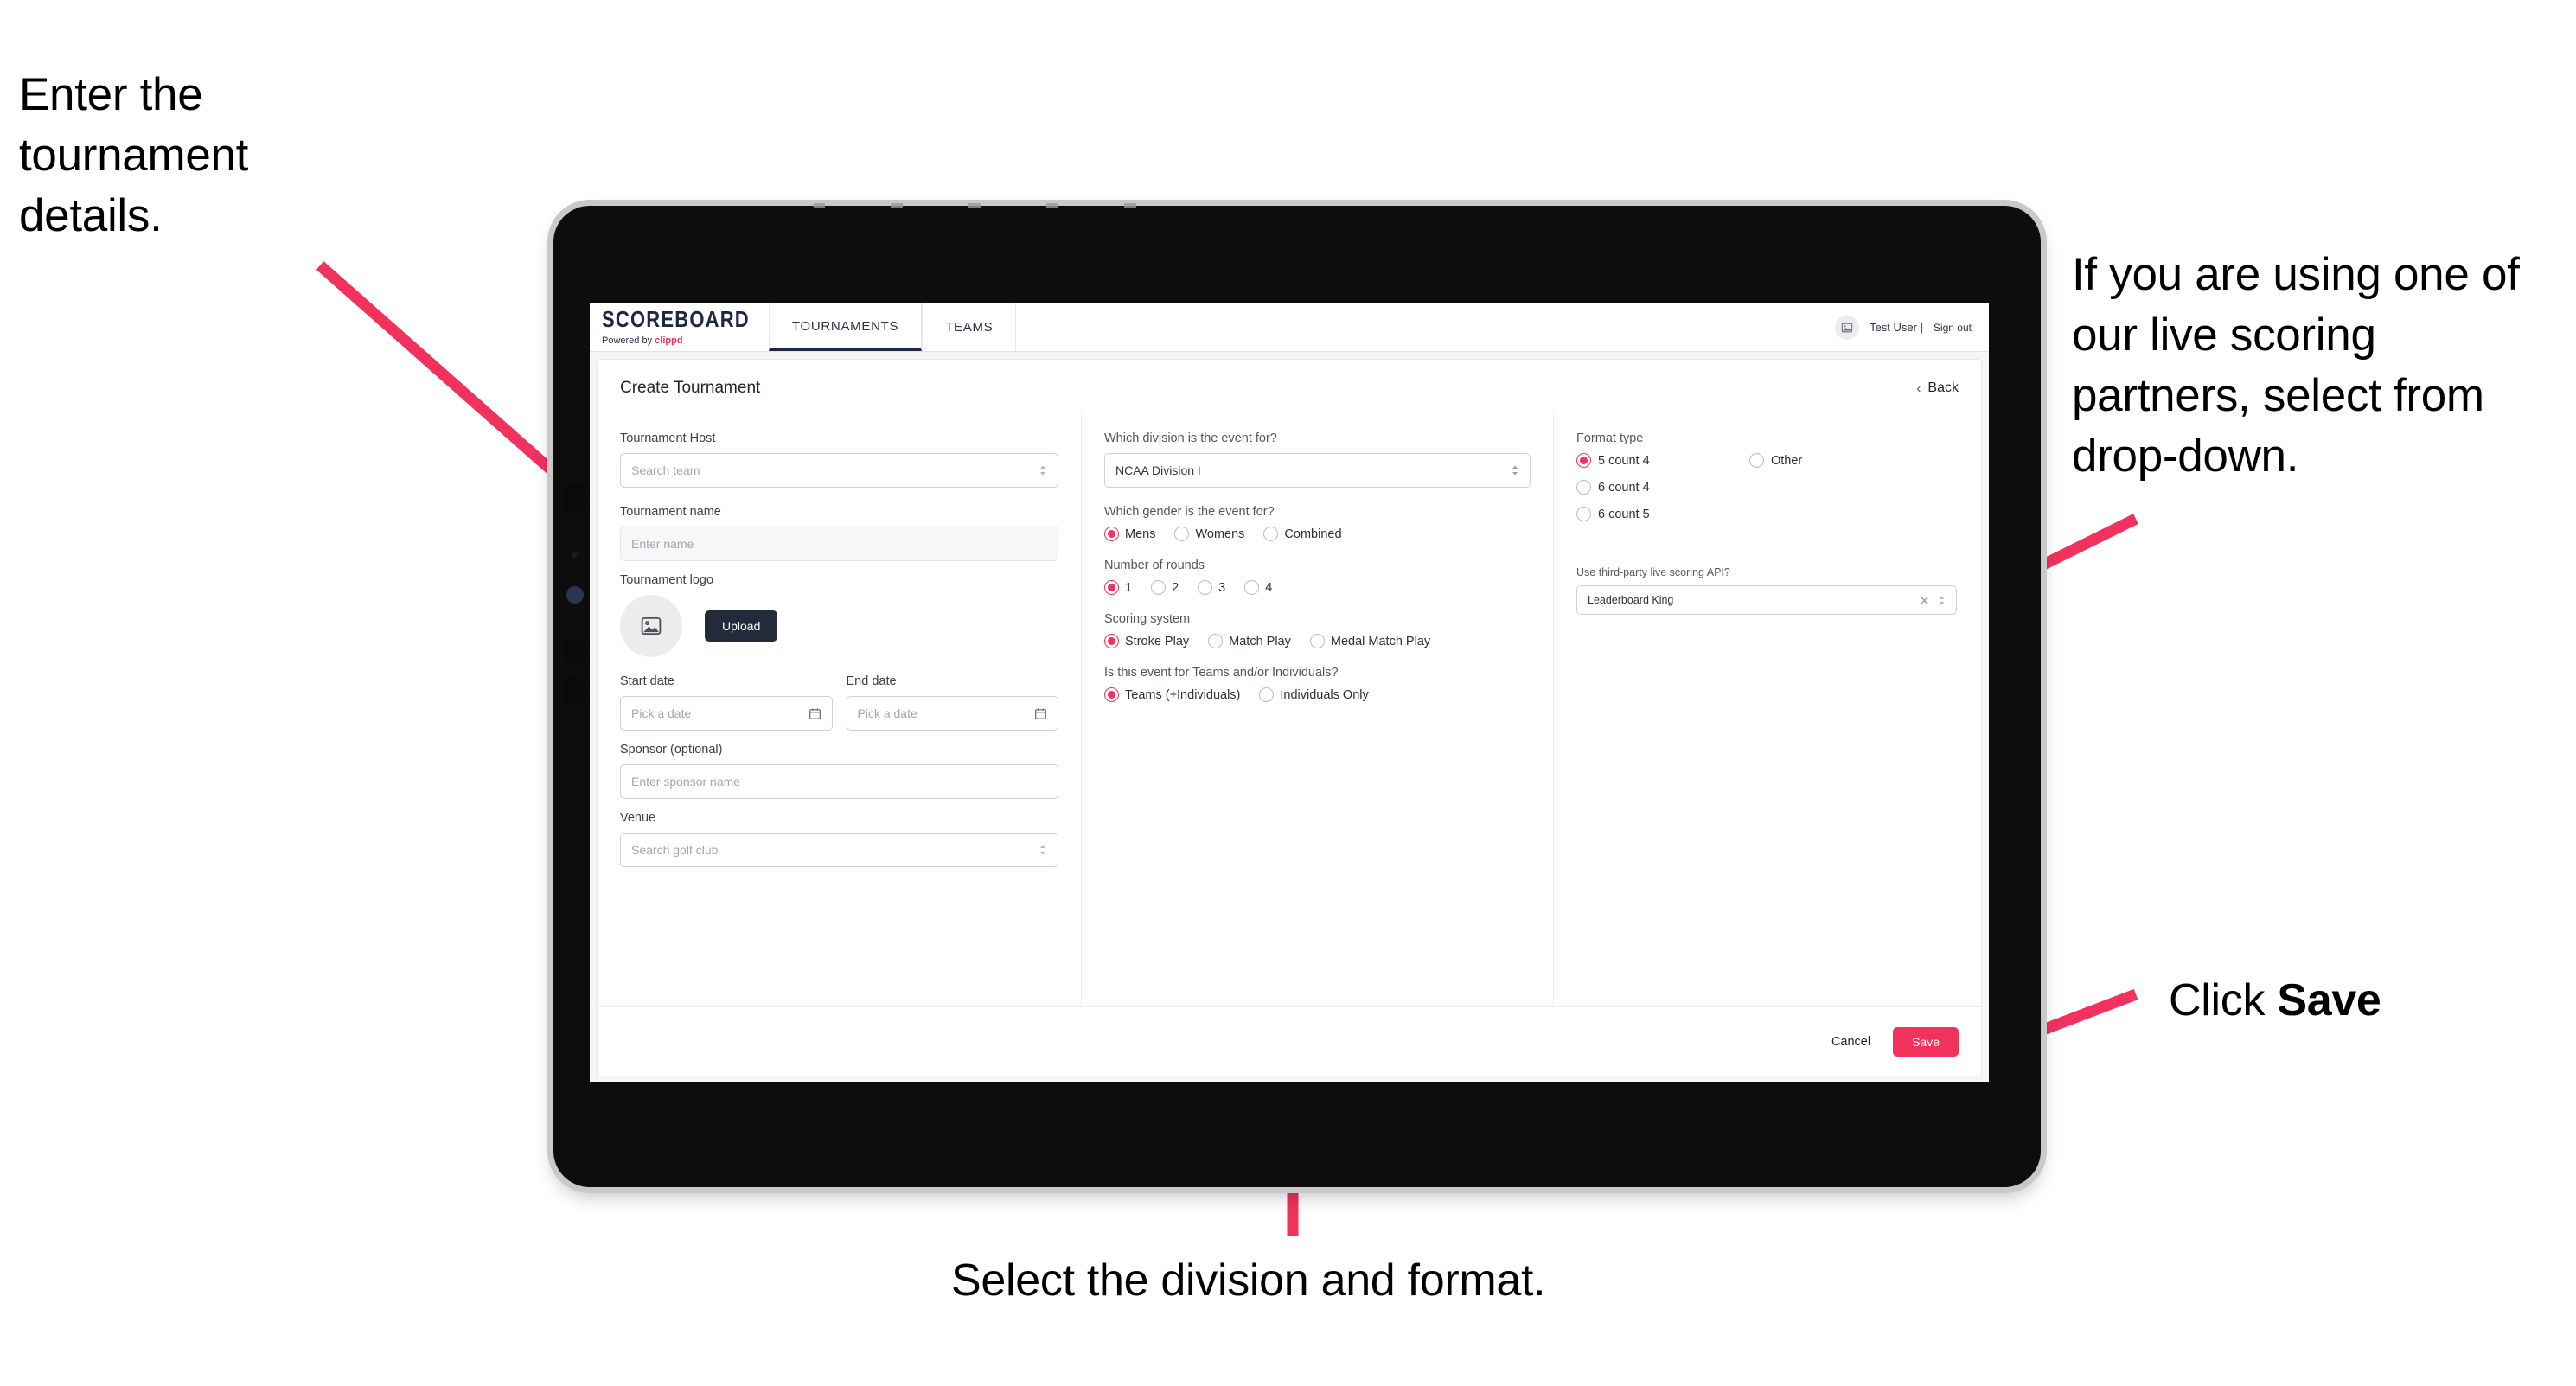 This screenshot has width=2576, height=1386. Describe the element at coordinates (1787, 461) in the screenshot. I see `radio-label: Other` at that location.